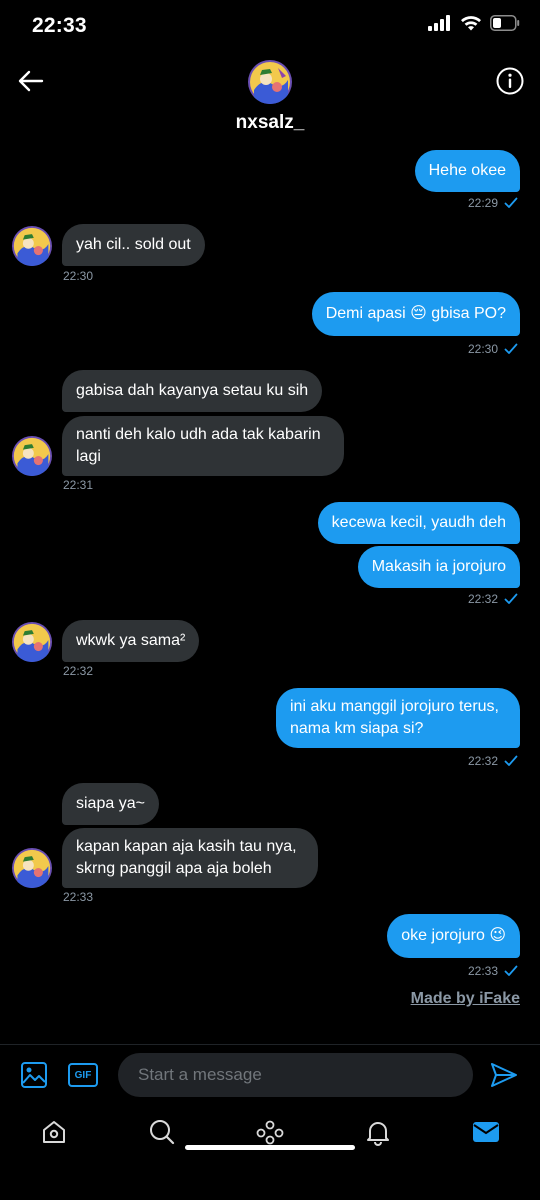 The height and width of the screenshot is (1200, 540). I want to click on message-text: Demi apasi 😔 gbisa PO?, so click(415, 313).